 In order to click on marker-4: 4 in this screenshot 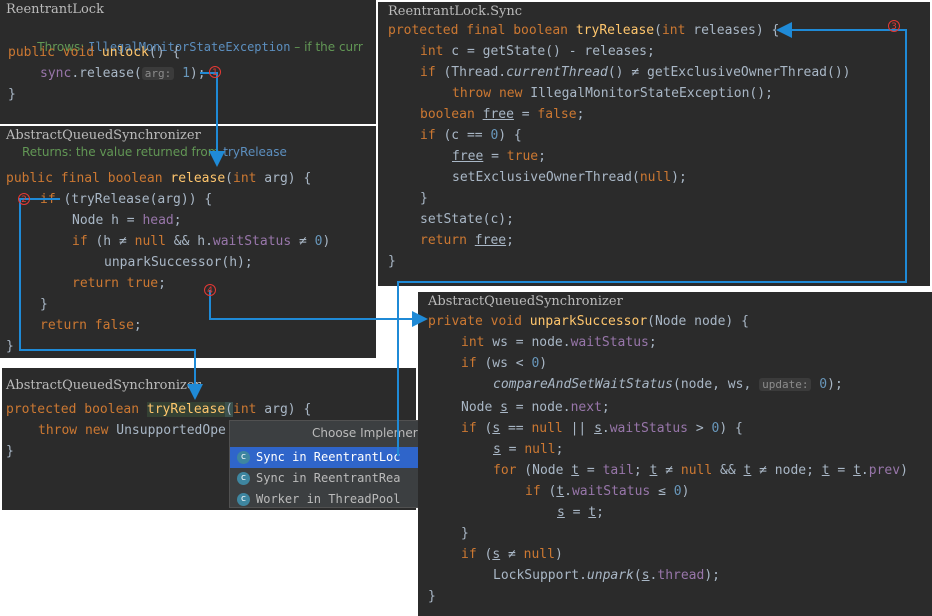, I will do `click(210, 290)`.